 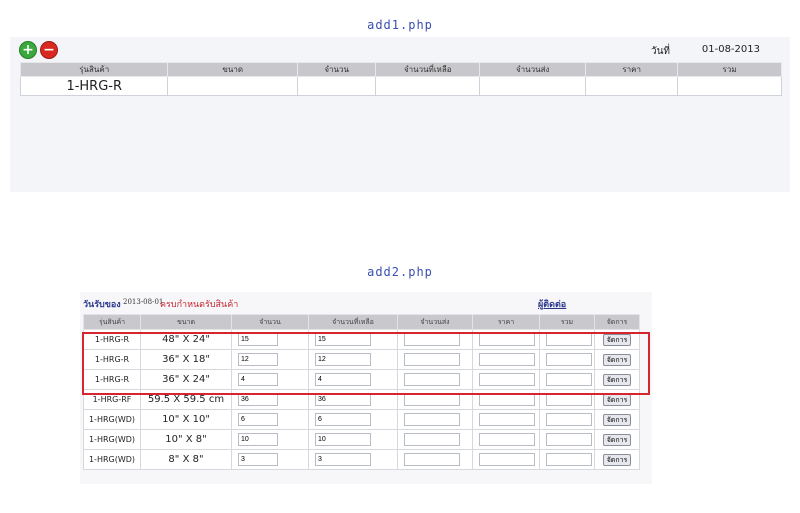 I want to click on size-cell, so click(x=232, y=86).